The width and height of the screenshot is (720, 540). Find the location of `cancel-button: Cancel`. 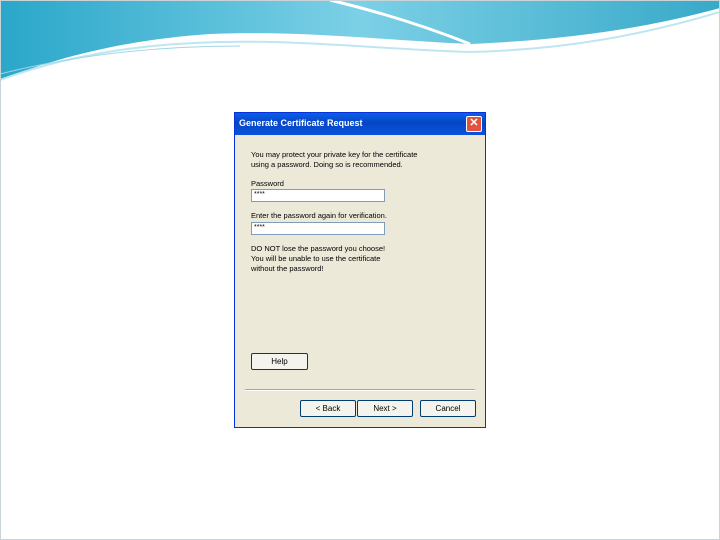

cancel-button: Cancel is located at coordinates (448, 408).